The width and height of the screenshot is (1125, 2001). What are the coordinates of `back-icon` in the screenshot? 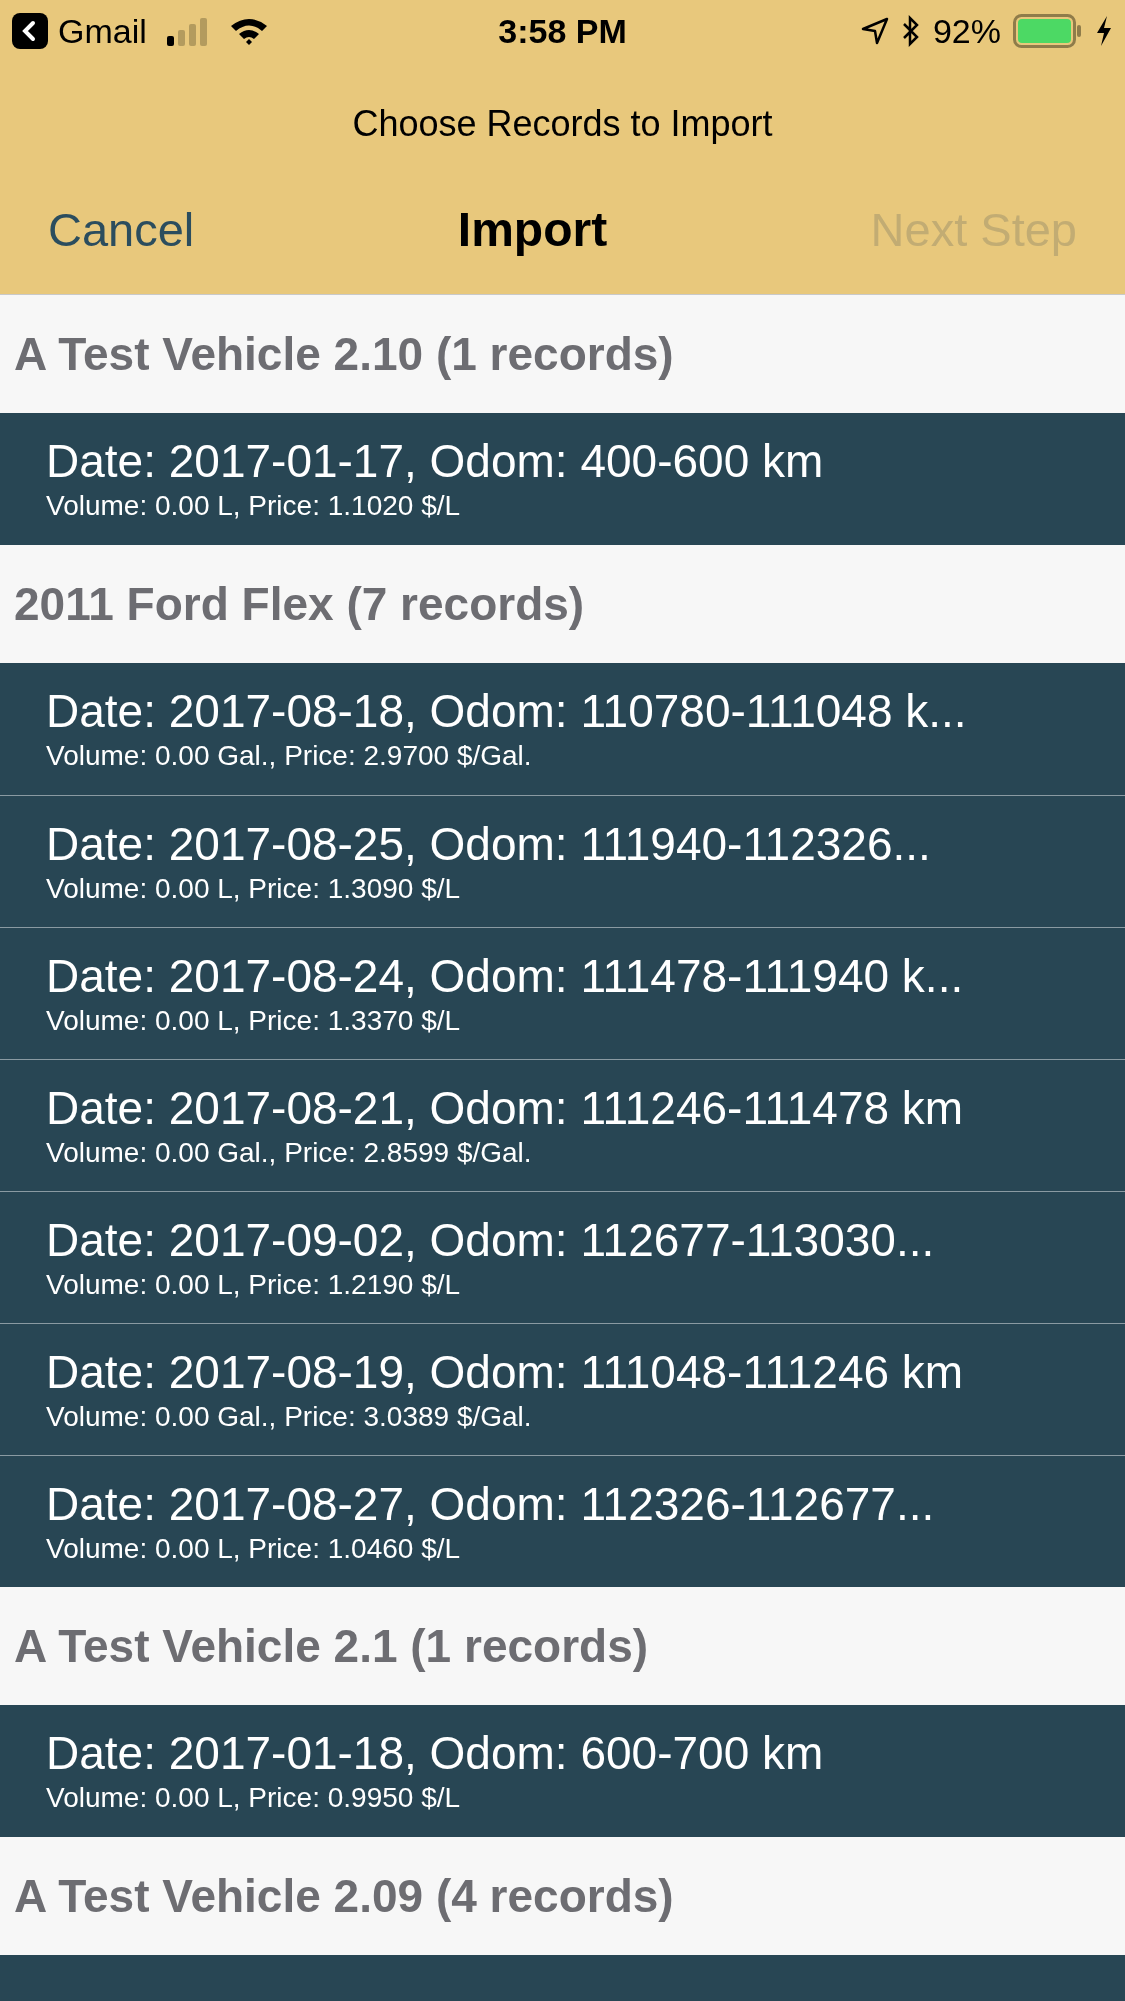 It's located at (30, 31).